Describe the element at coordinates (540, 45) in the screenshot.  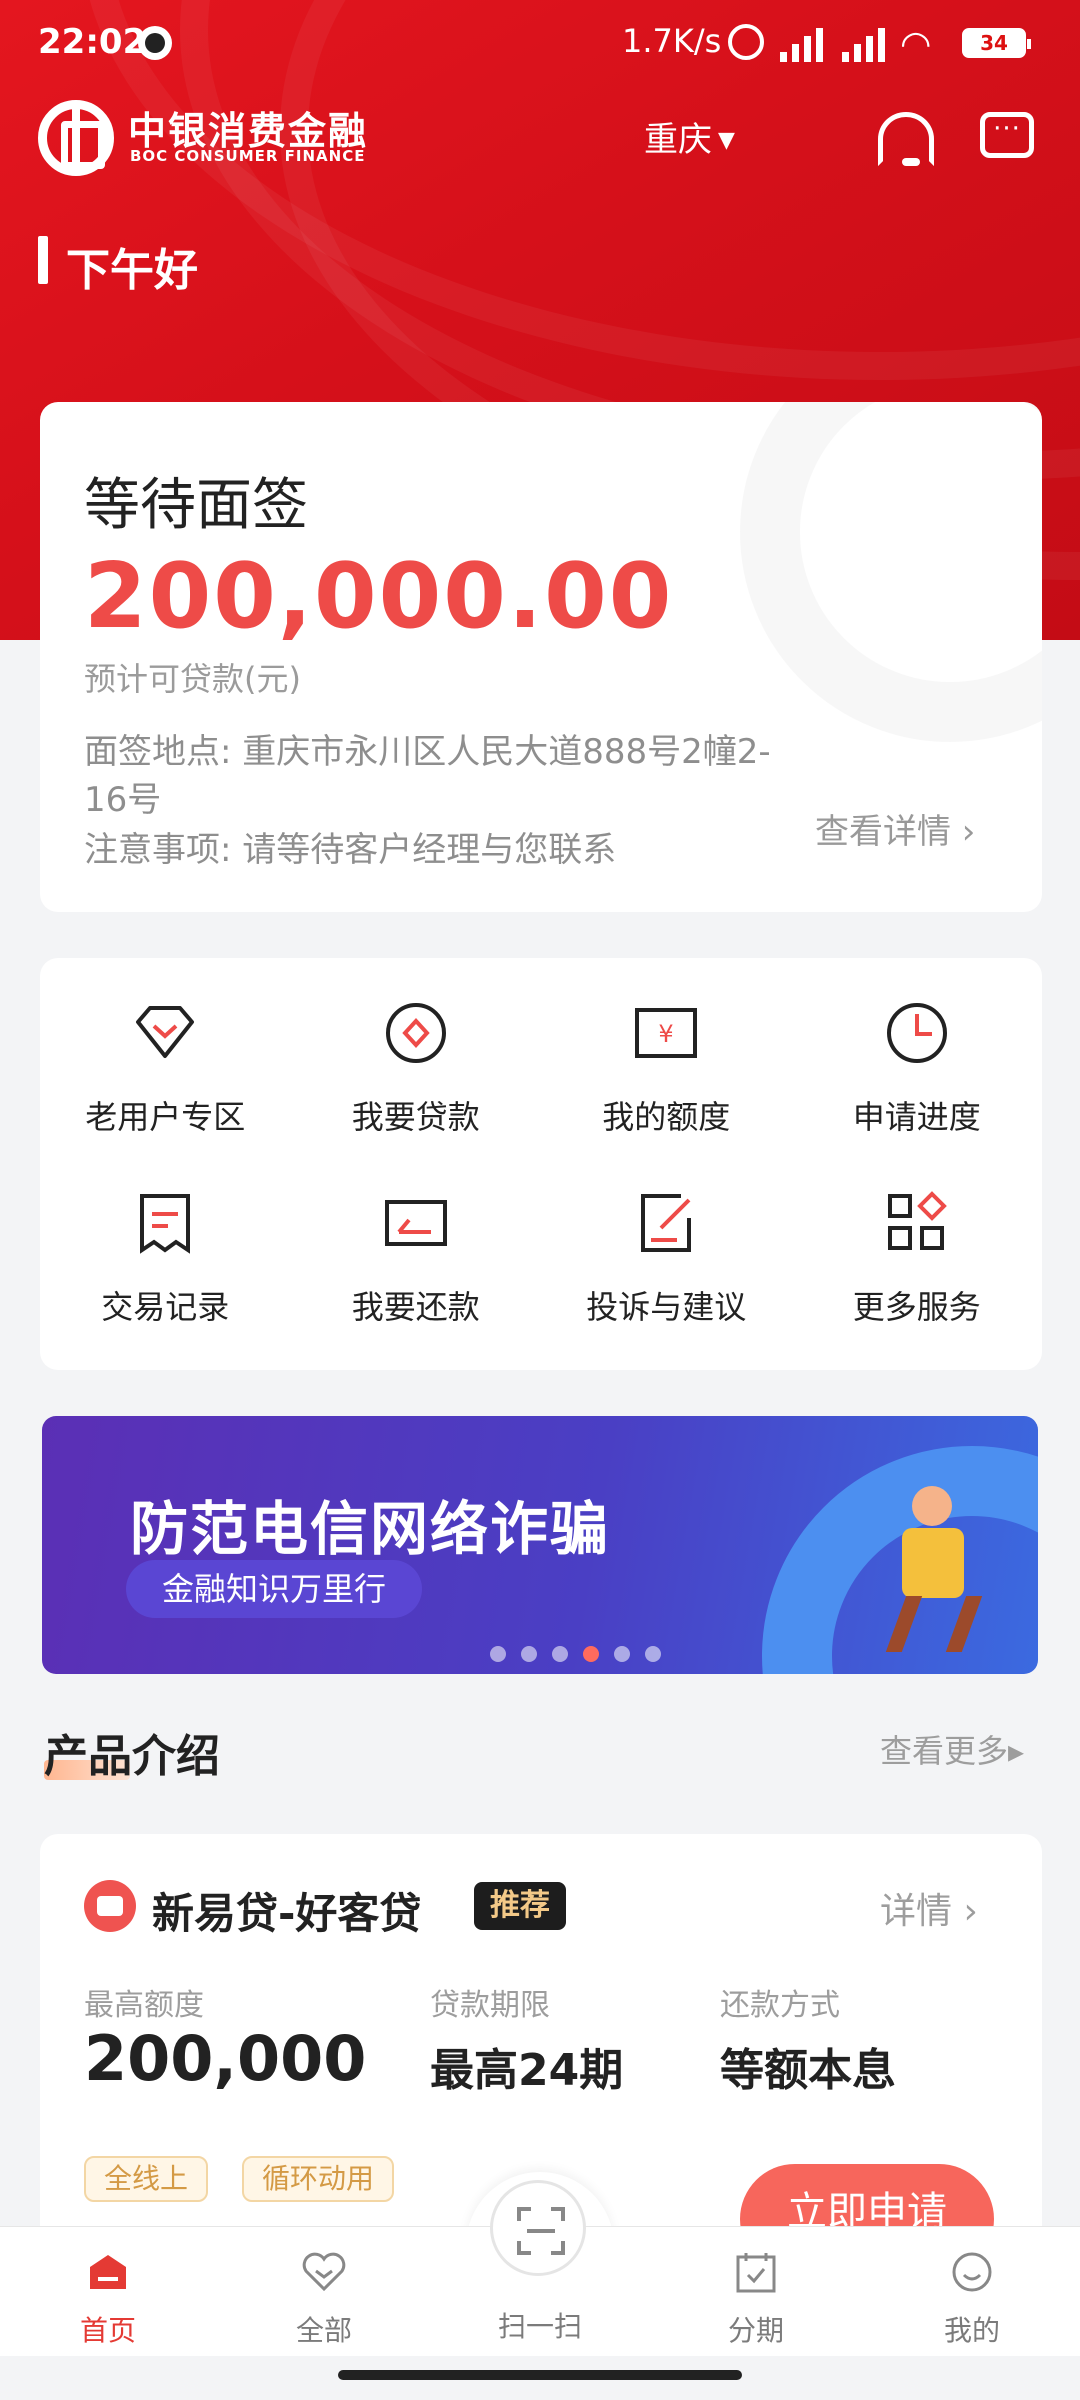
I see `status-bar: 22:02 1.7K/s ◠ 34` at that location.